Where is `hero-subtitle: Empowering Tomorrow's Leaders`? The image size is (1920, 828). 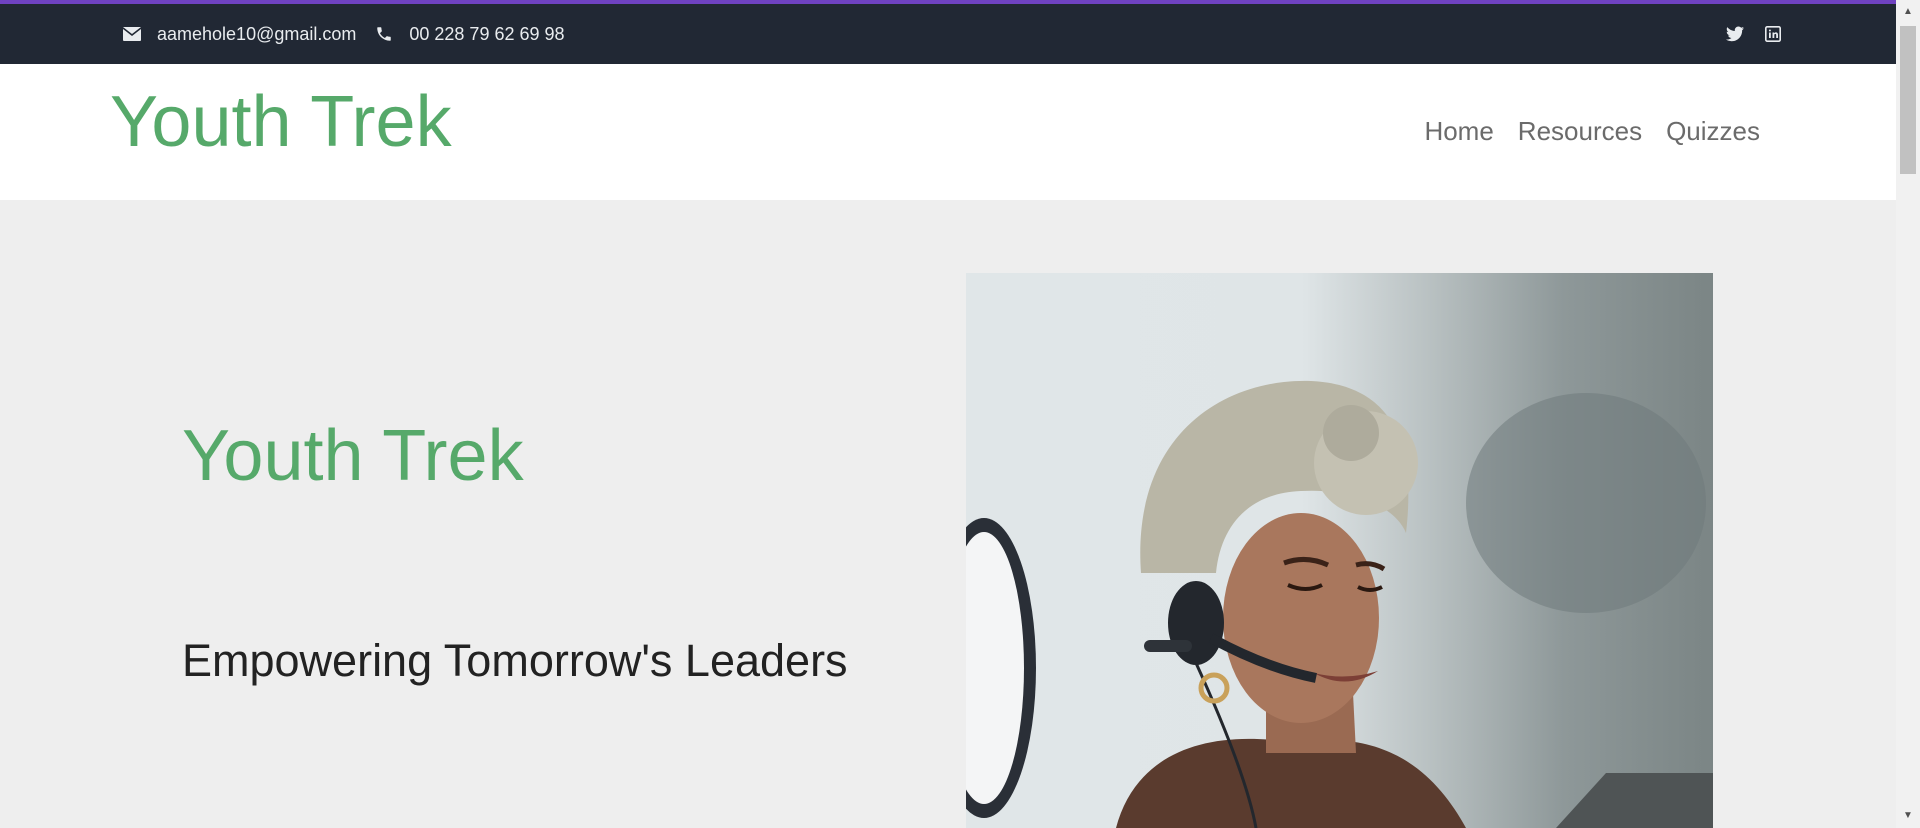
hero-subtitle: Empowering Tomorrow's Leaders is located at coordinates (515, 660).